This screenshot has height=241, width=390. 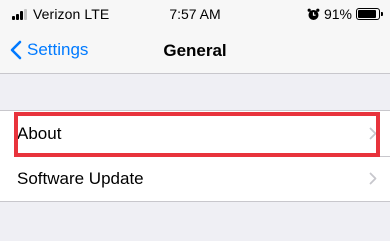 I want to click on status-right: 91%, so click(x=345, y=14).